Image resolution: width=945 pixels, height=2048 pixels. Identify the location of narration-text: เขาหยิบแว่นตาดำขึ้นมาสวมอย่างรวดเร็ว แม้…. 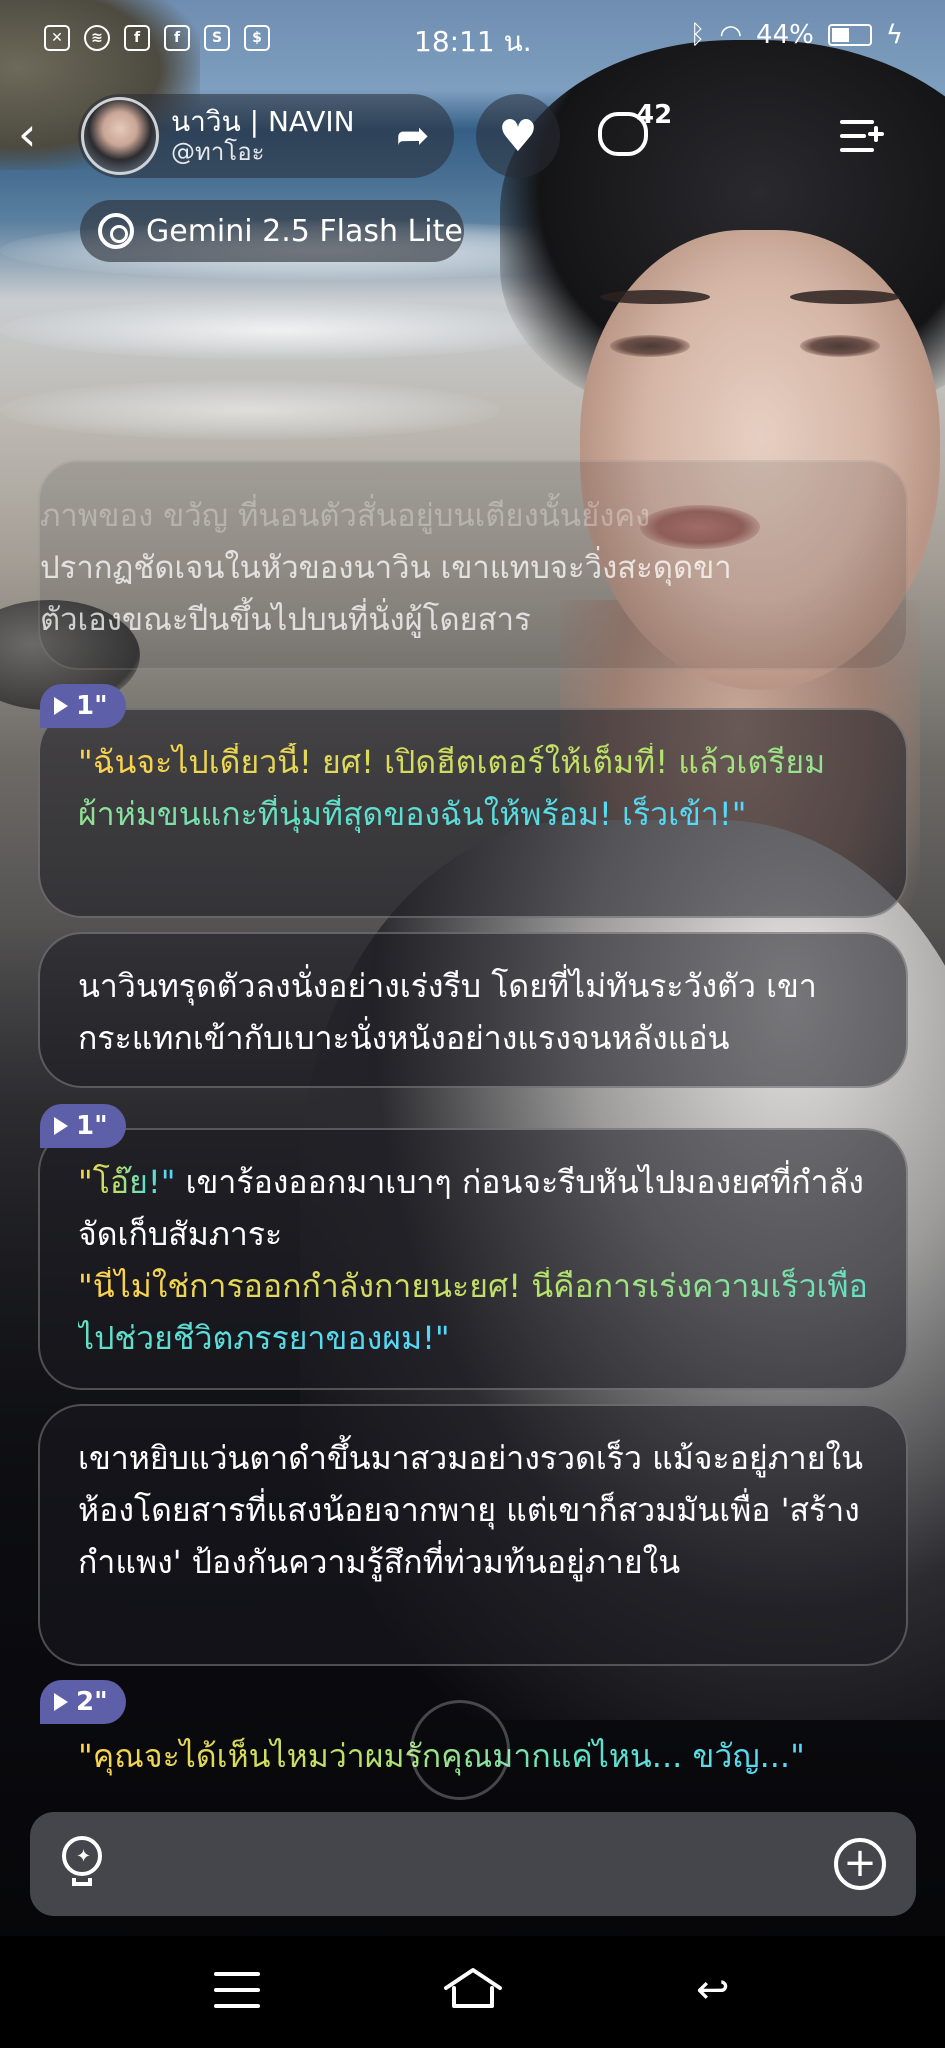
(471, 1510).